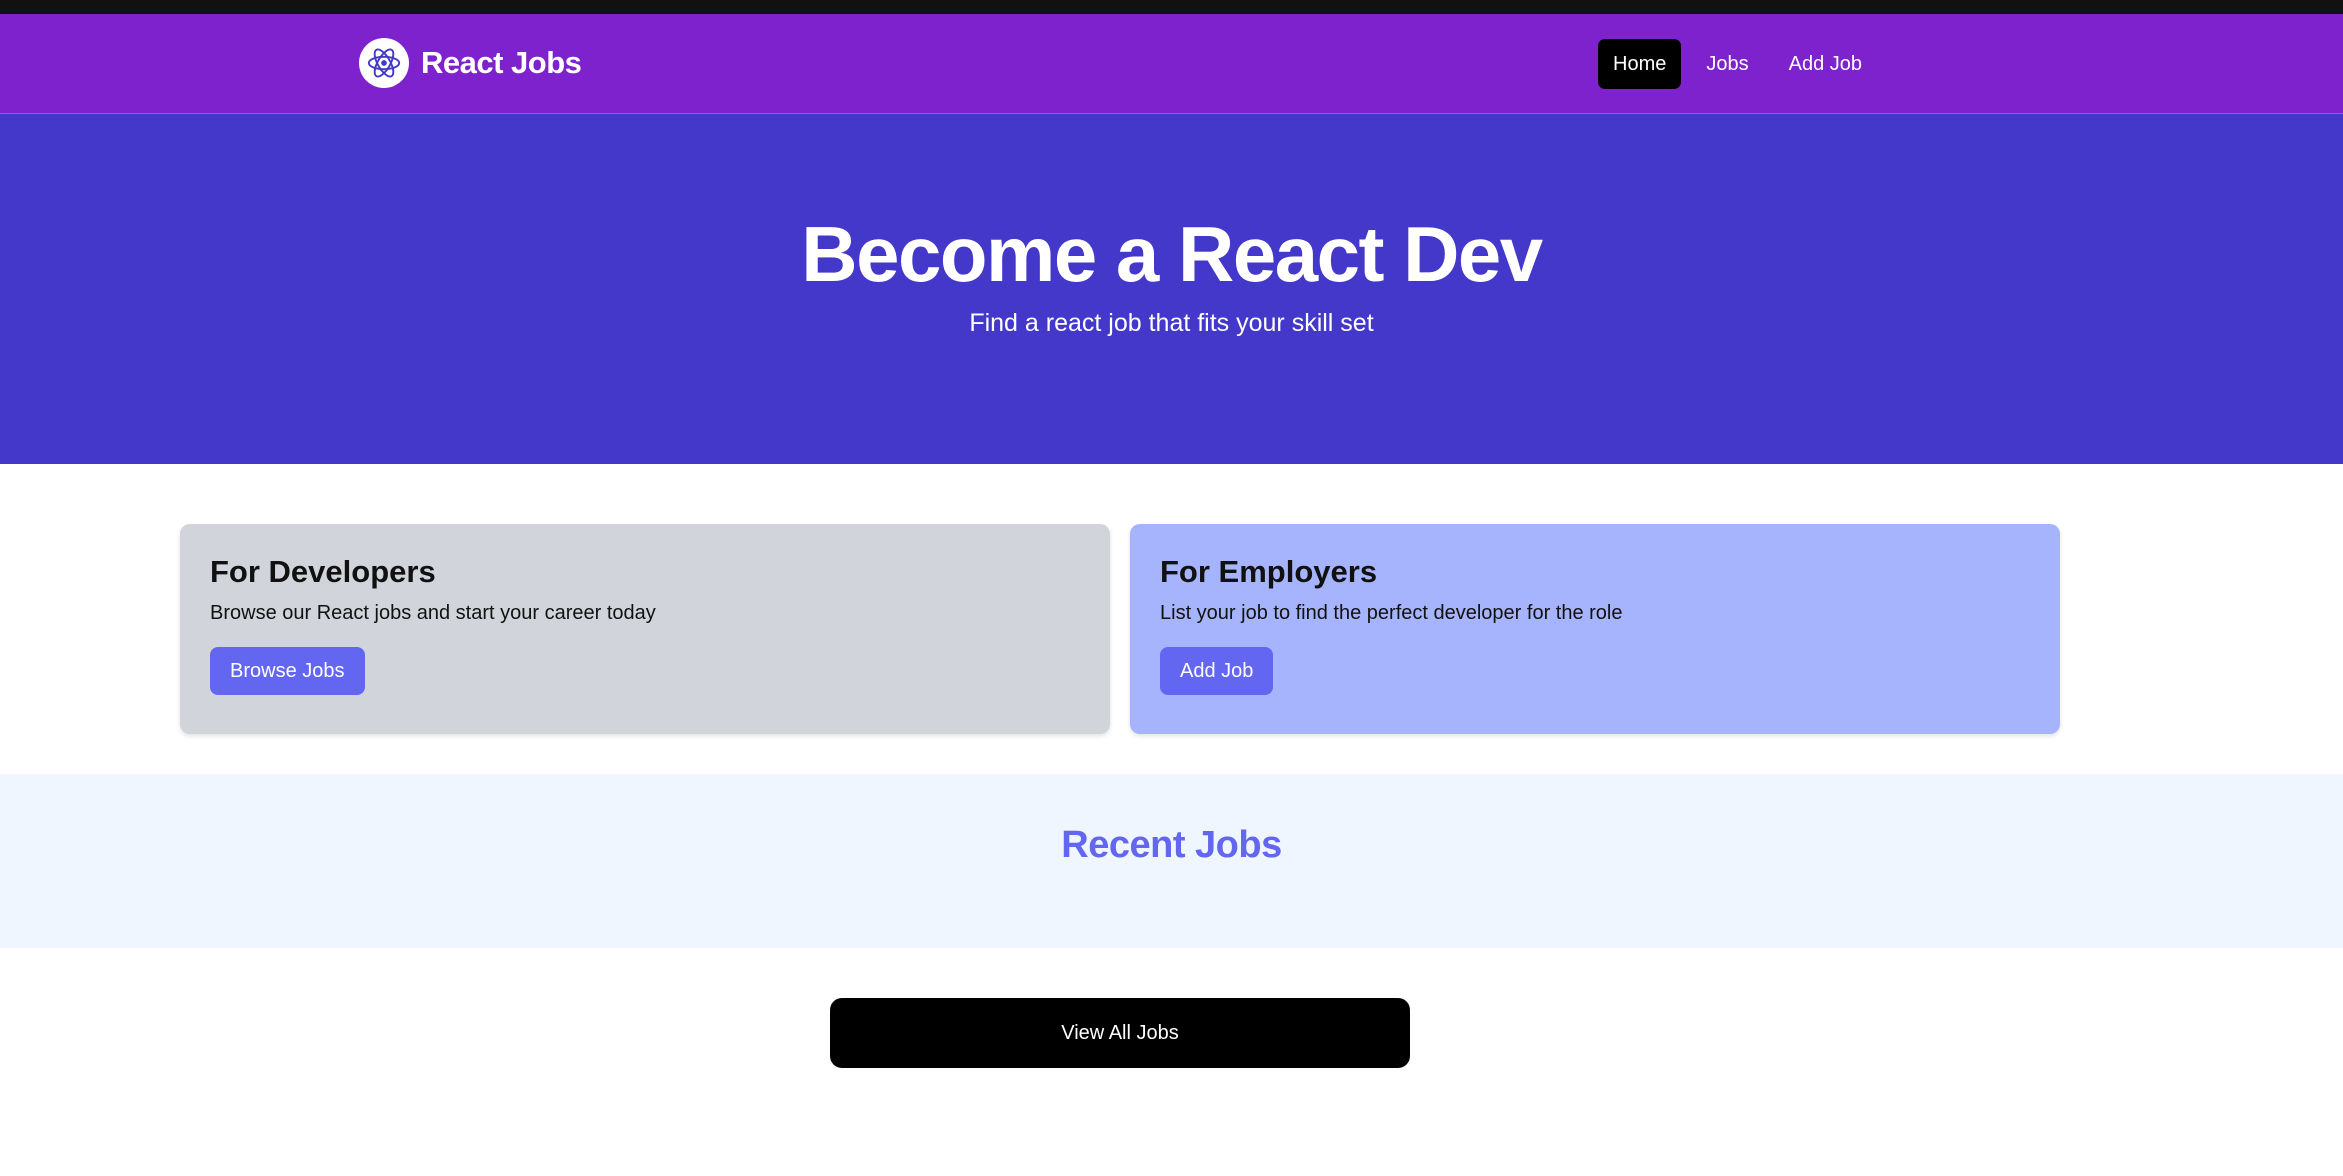 The image size is (2343, 1176). What do you see at coordinates (1727, 64) in the screenshot?
I see `nav-link-jobs: Jobs` at bounding box center [1727, 64].